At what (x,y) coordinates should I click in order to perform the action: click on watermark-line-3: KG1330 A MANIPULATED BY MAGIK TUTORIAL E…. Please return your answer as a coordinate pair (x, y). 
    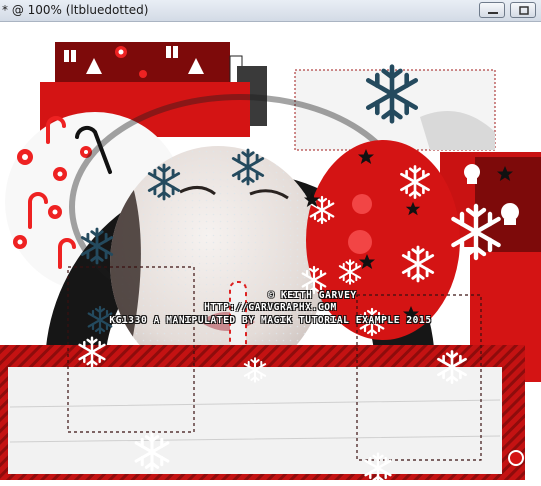
    Looking at the image, I should click on (270, 320).